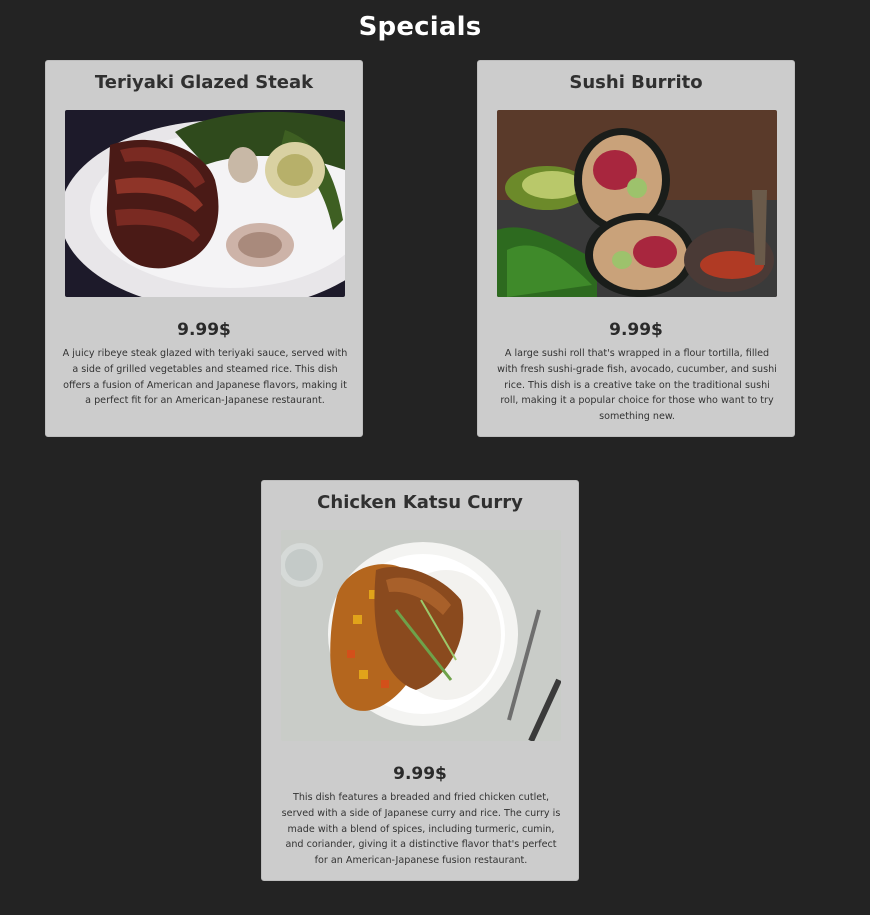 Image resolution: width=870 pixels, height=915 pixels. What do you see at coordinates (637, 203) in the screenshot?
I see `sushi-burrito-photo` at bounding box center [637, 203].